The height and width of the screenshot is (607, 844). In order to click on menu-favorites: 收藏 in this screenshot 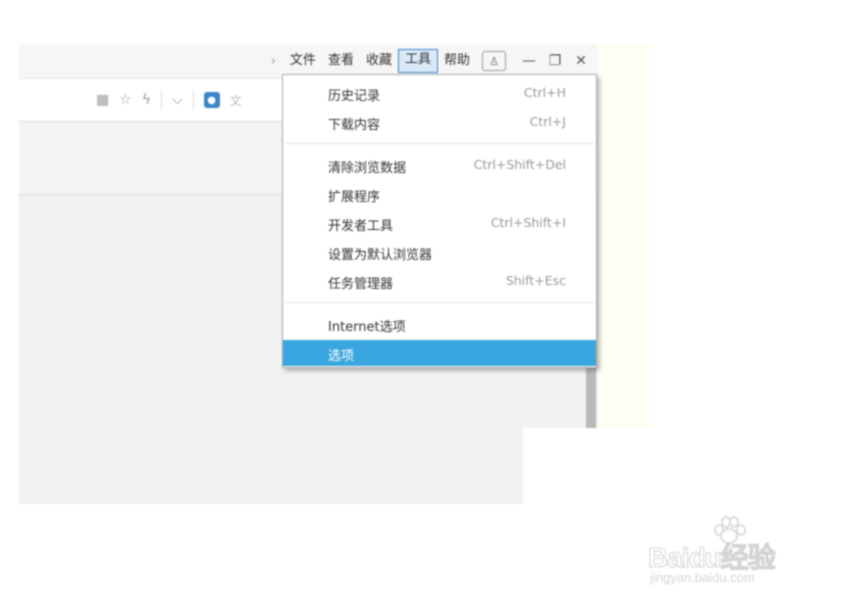, I will do `click(379, 61)`.